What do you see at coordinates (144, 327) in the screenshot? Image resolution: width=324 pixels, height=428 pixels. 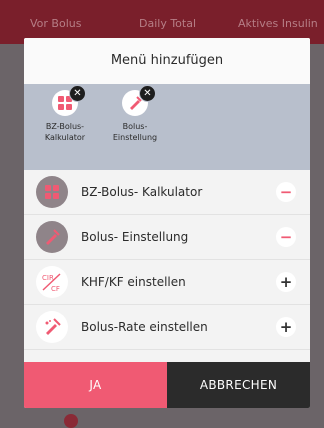 I see `menu-item-label: Bolus-Rate einstellen` at bounding box center [144, 327].